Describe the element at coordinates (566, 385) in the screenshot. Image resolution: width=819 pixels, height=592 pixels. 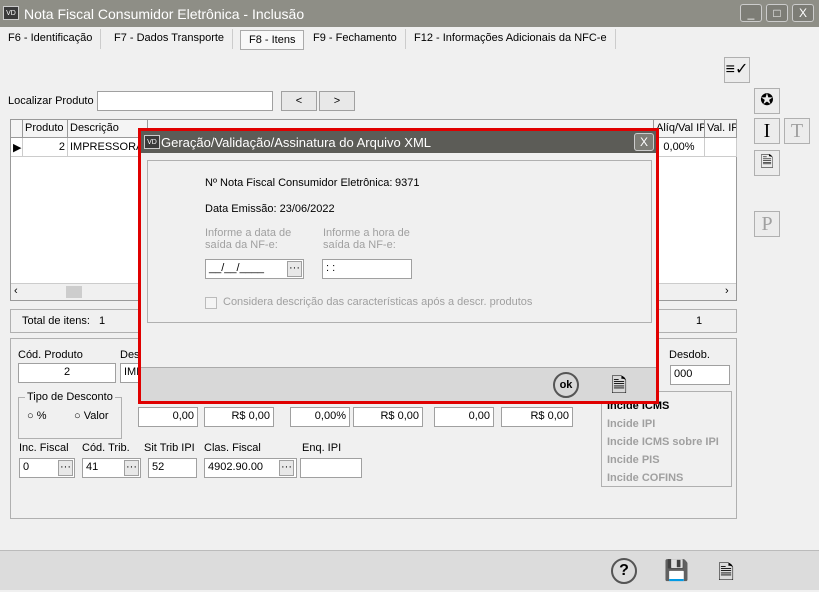
I see `ok-button: ok` at that location.